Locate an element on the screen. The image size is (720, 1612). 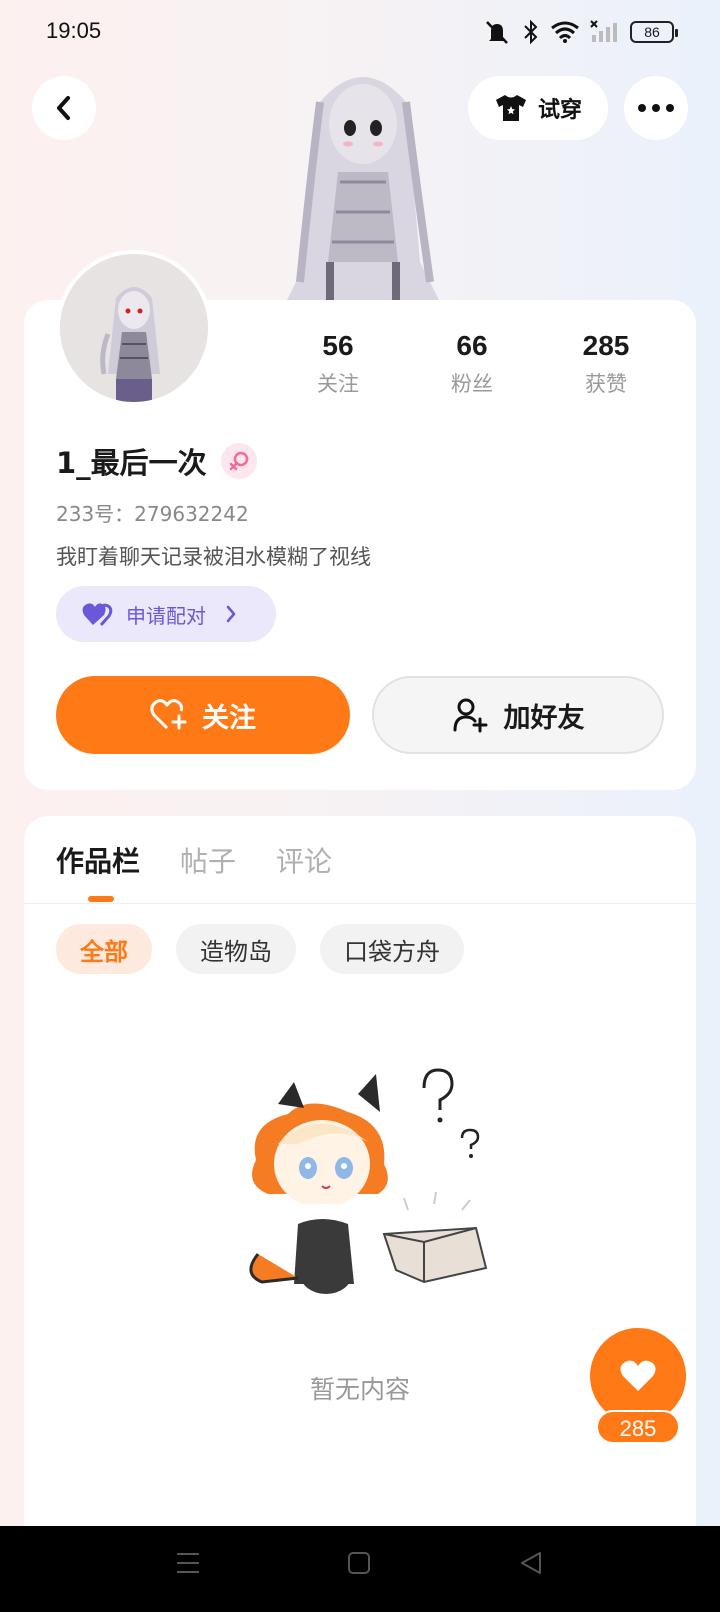
stat-followers: 66 粉丝 is located at coordinates (472, 364).